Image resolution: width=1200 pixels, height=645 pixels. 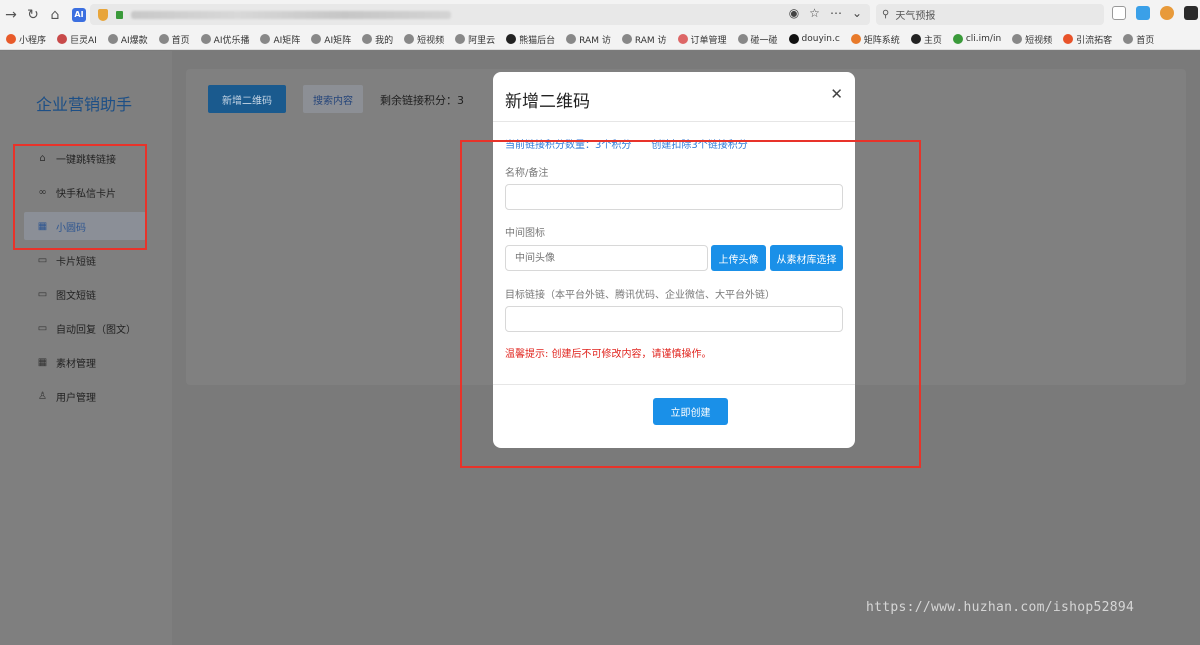 I want to click on bookmark-label: cli.im/in, so click(x=983, y=39).